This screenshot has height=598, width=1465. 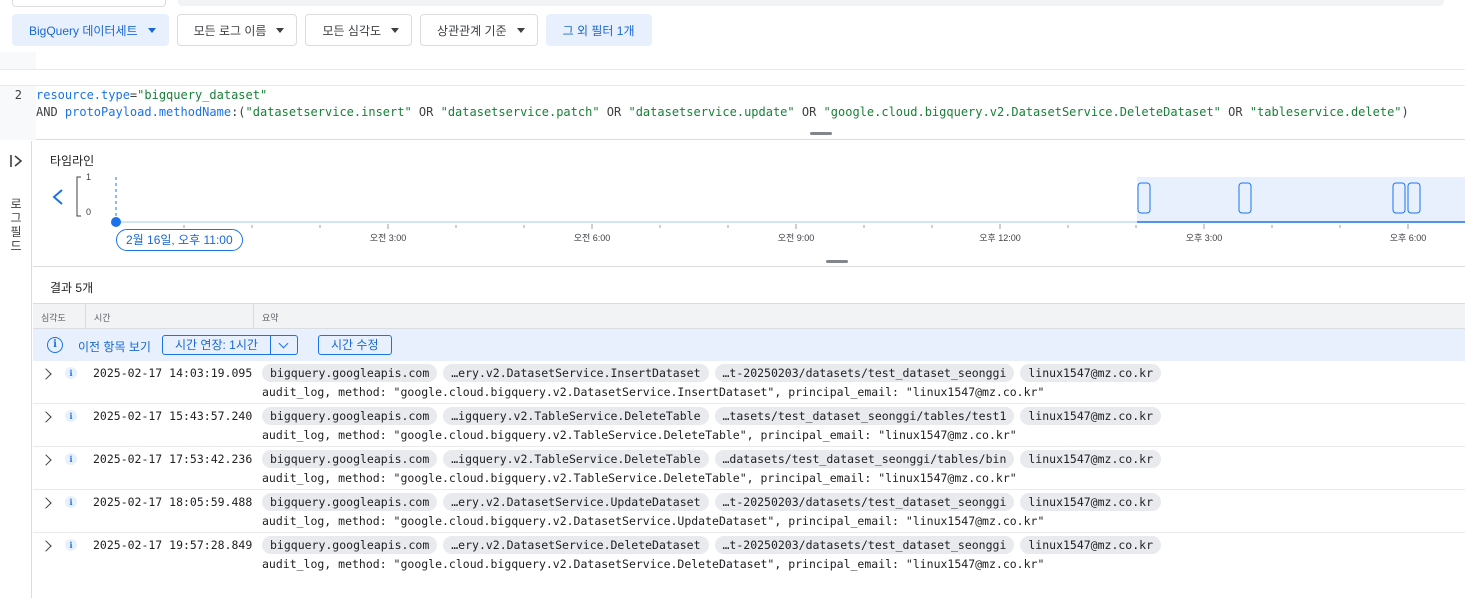 I want to click on query-line-1: 1 resource.type="bigquery_dataset", so click(x=732, y=77).